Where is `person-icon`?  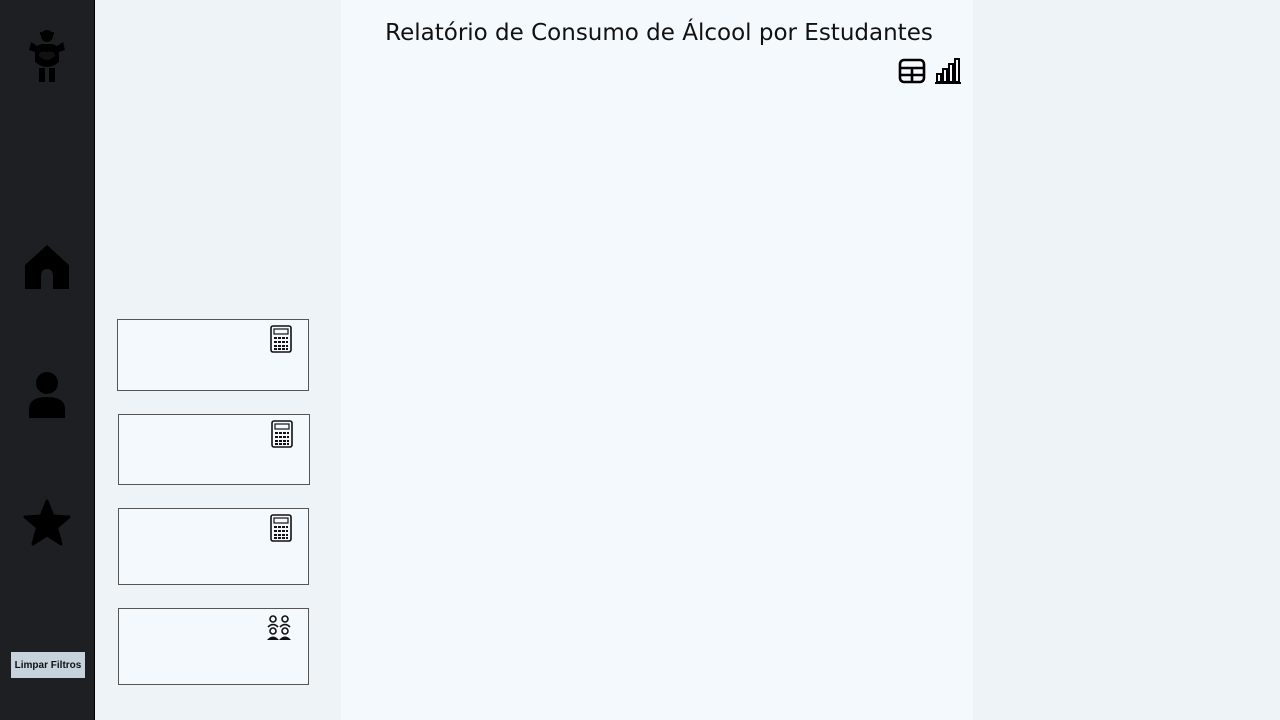
person-icon is located at coordinates (47, 395).